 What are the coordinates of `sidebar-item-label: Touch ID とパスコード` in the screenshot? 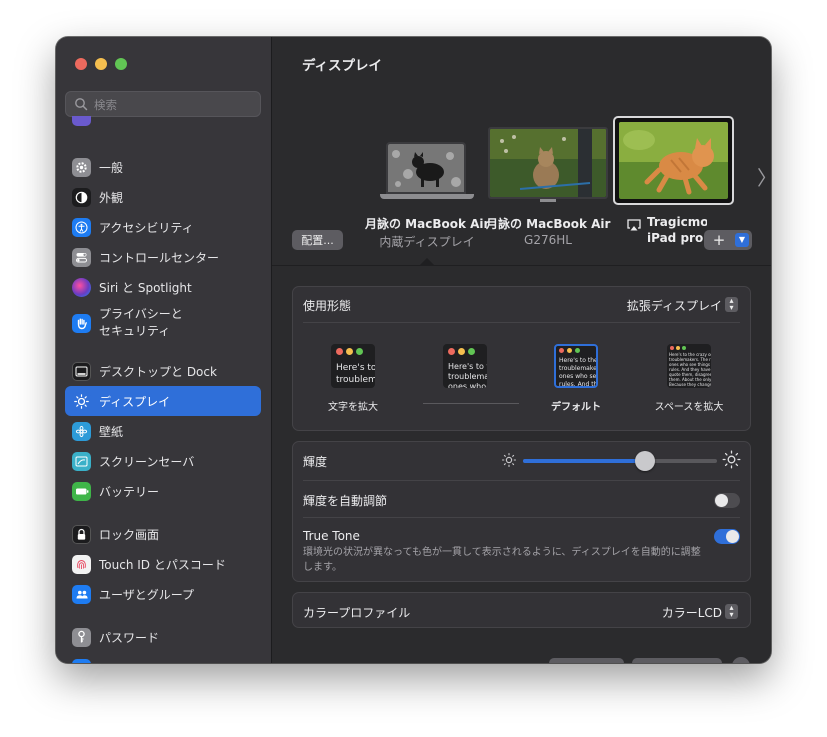 It's located at (162, 564).